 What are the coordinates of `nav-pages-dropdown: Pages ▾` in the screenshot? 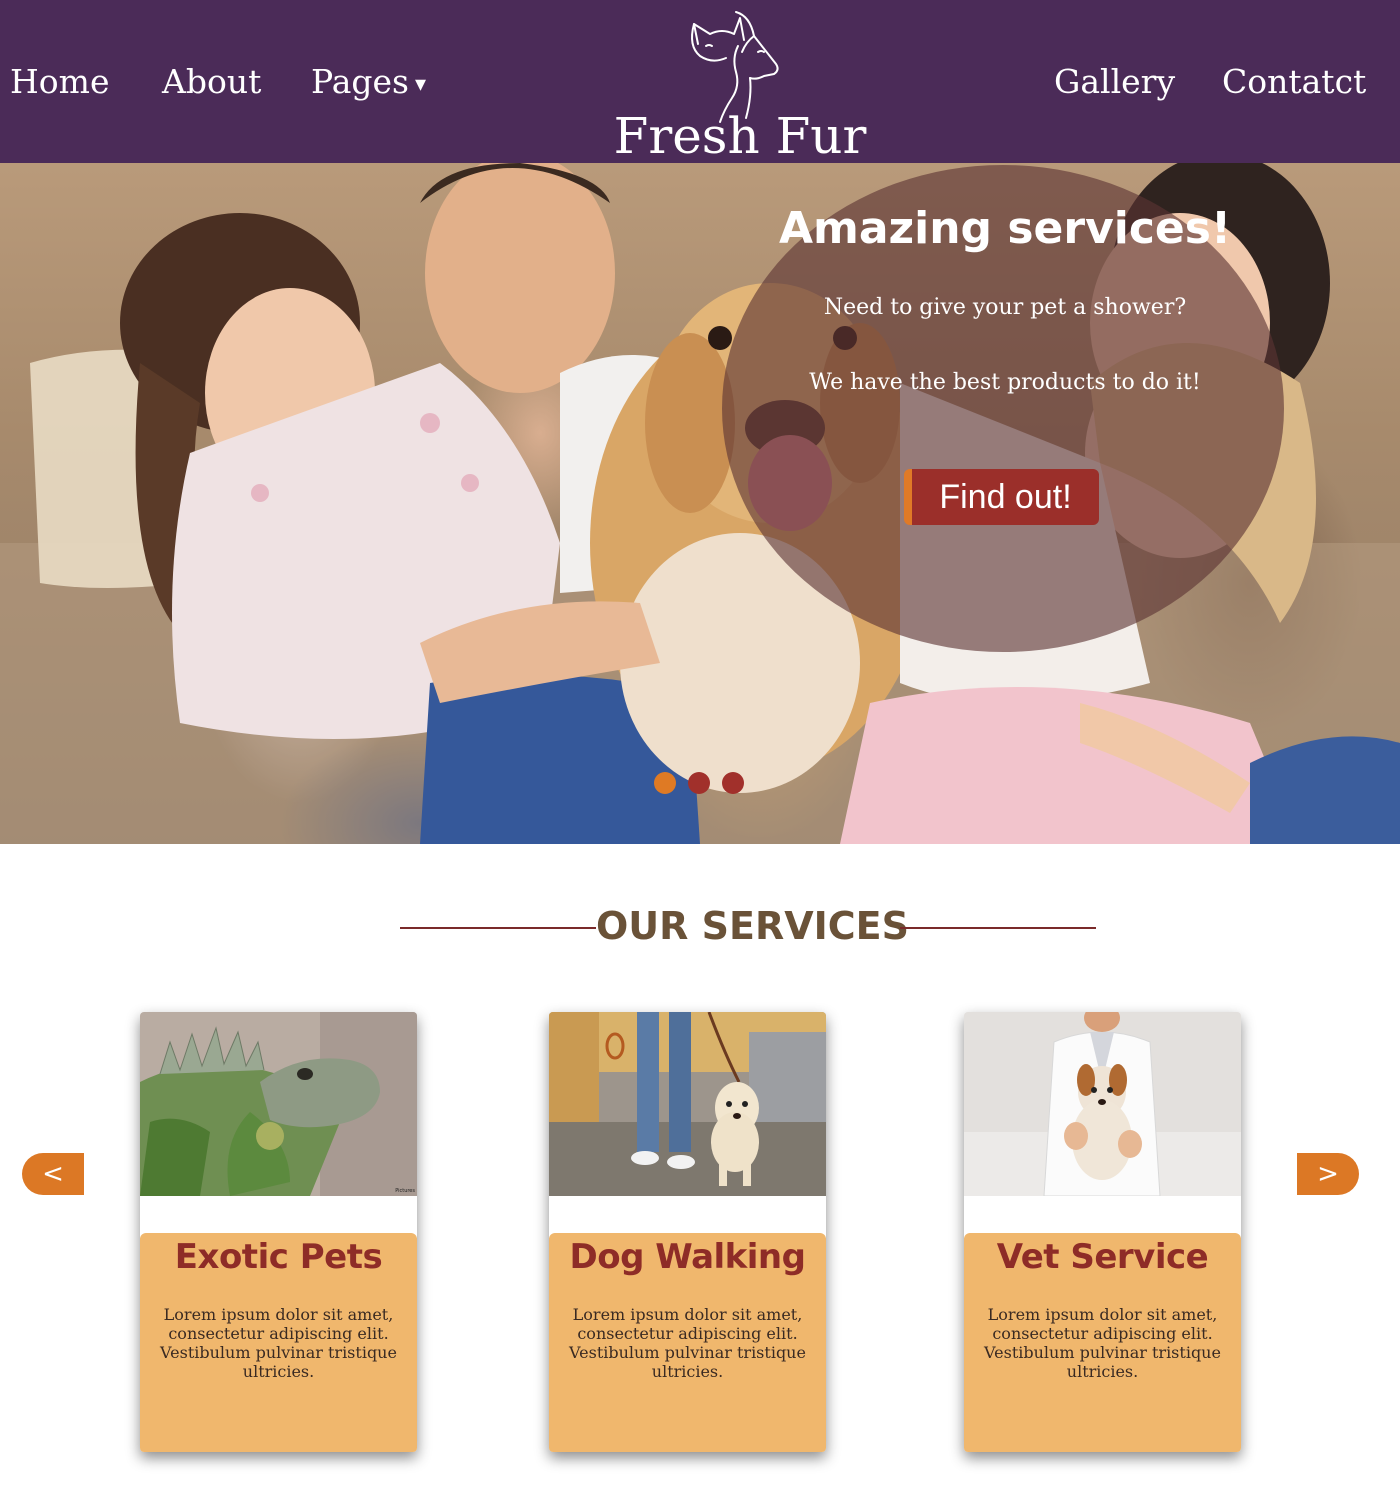 It's located at (368, 81).